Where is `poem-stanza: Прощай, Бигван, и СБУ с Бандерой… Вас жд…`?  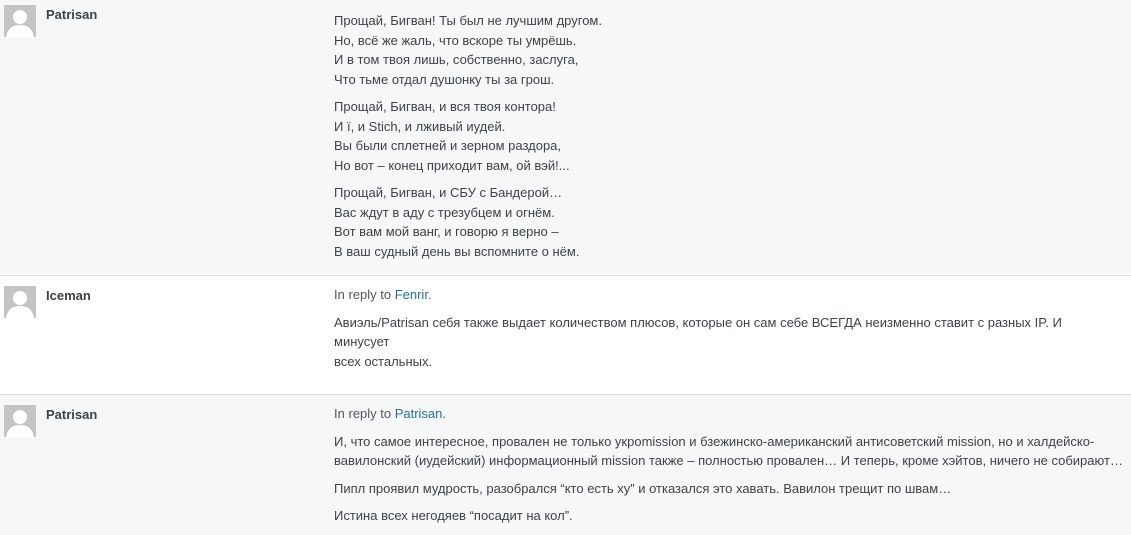 poem-stanza: Прощай, Бигван, и СБУ с Бандерой… Вас жд… is located at coordinates (457, 222).